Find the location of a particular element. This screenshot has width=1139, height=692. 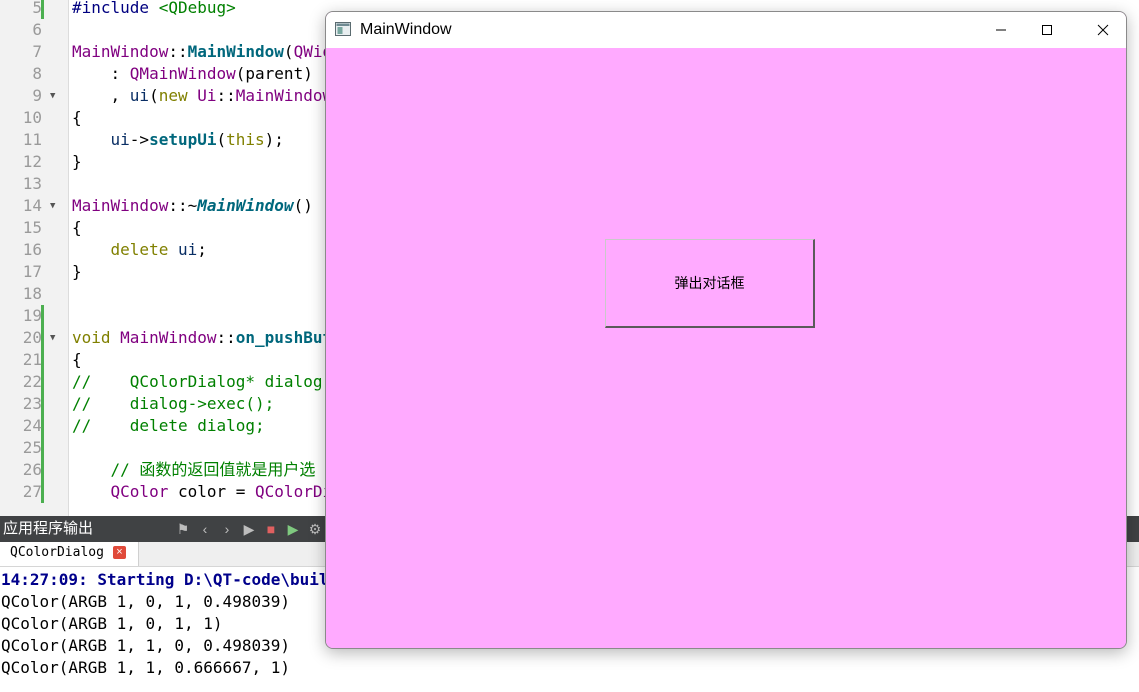

code-token: void is located at coordinates (96, 337).